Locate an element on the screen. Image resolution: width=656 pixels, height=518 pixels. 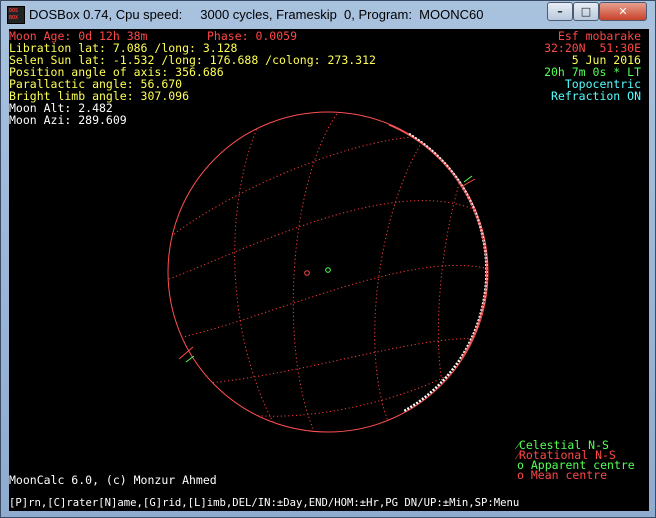
credit-line: MoonCalc 6.0, (c) Monzur Ahmed is located at coordinates (113, 480).